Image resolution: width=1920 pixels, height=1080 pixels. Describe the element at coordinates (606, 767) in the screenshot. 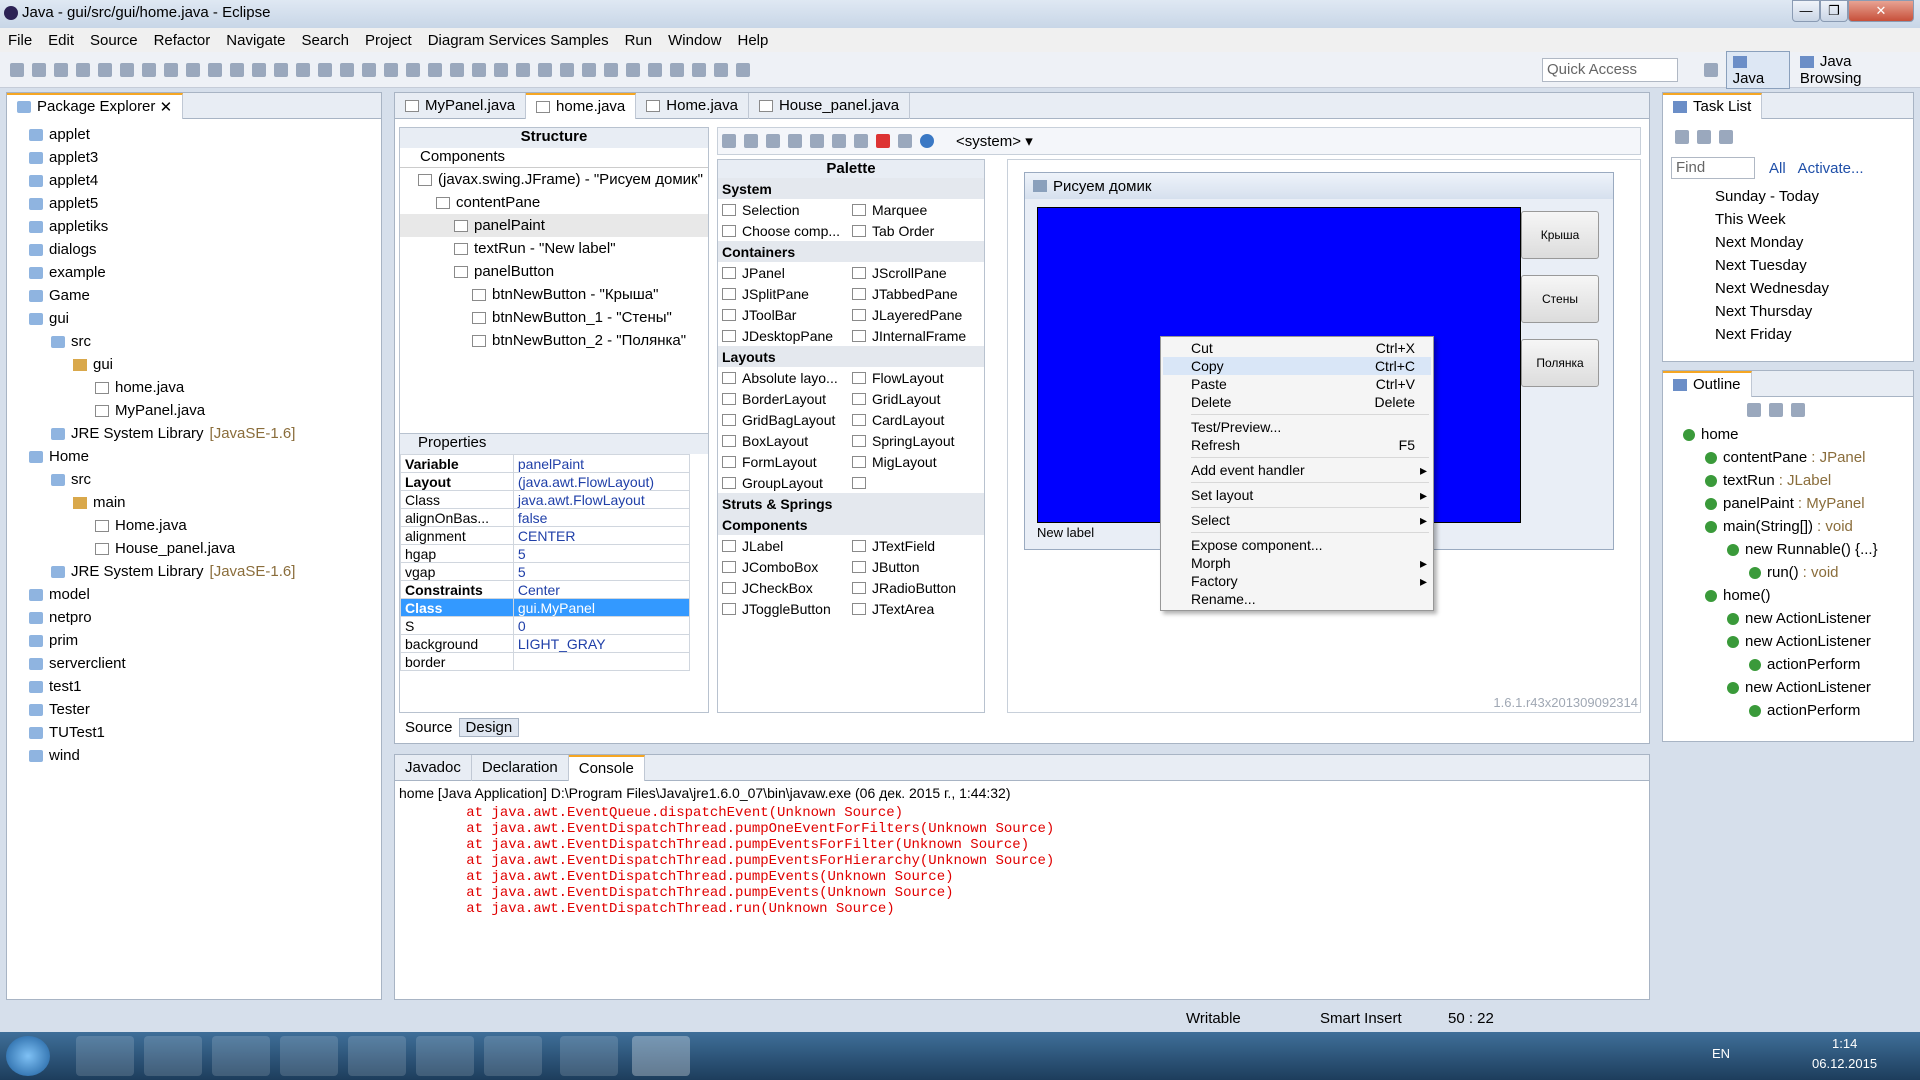

I see `console-tab: Console` at that location.